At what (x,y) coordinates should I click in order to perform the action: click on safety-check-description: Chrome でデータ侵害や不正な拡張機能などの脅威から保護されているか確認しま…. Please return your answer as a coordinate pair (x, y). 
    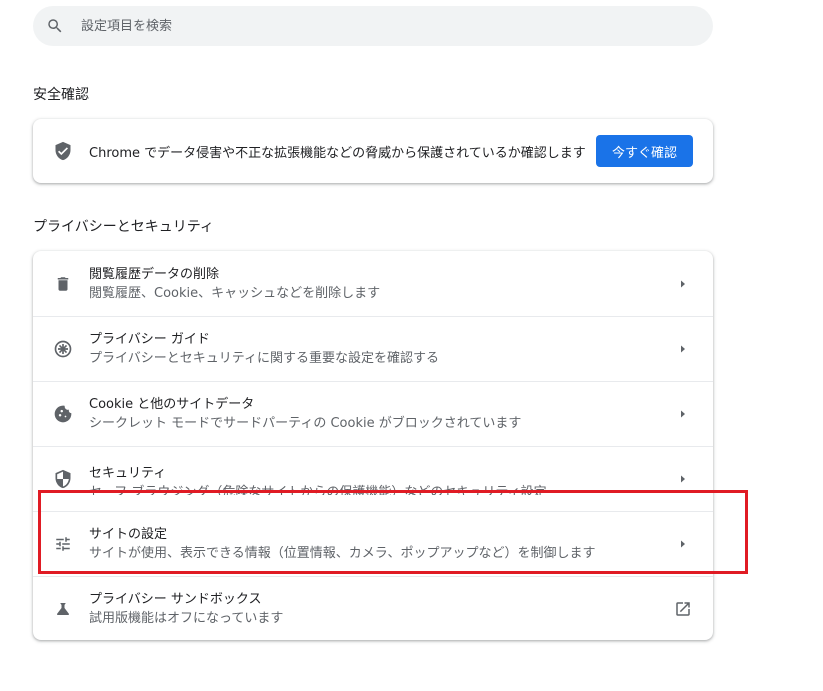
    Looking at the image, I should click on (337, 153).